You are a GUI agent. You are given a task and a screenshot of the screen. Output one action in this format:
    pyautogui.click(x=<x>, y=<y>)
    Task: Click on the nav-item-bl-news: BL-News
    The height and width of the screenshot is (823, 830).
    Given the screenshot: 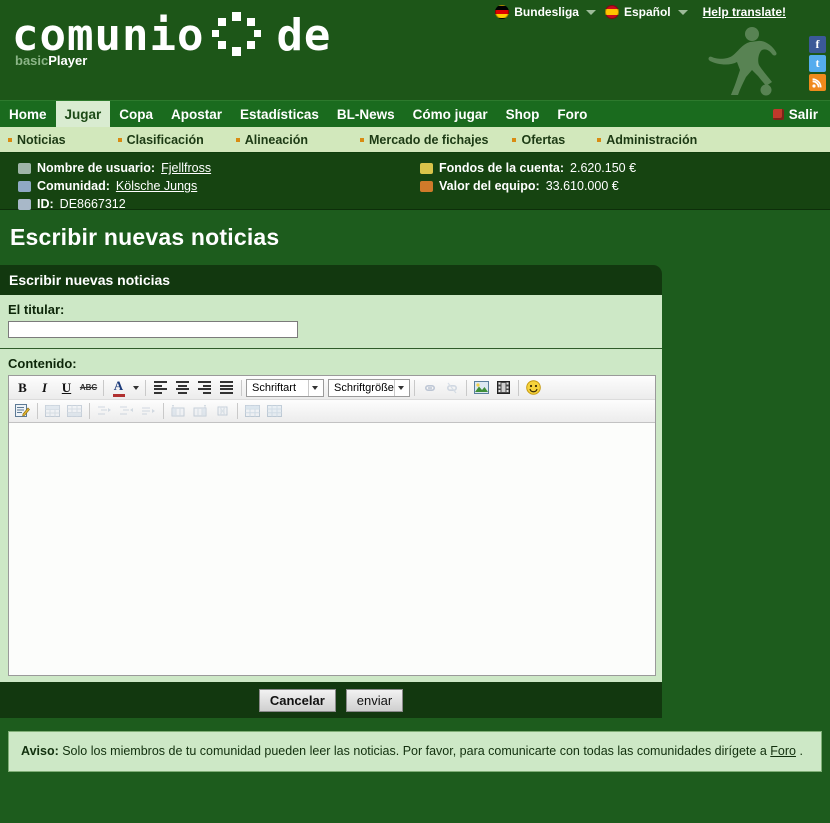 What is the action you would take?
    pyautogui.click(x=366, y=114)
    